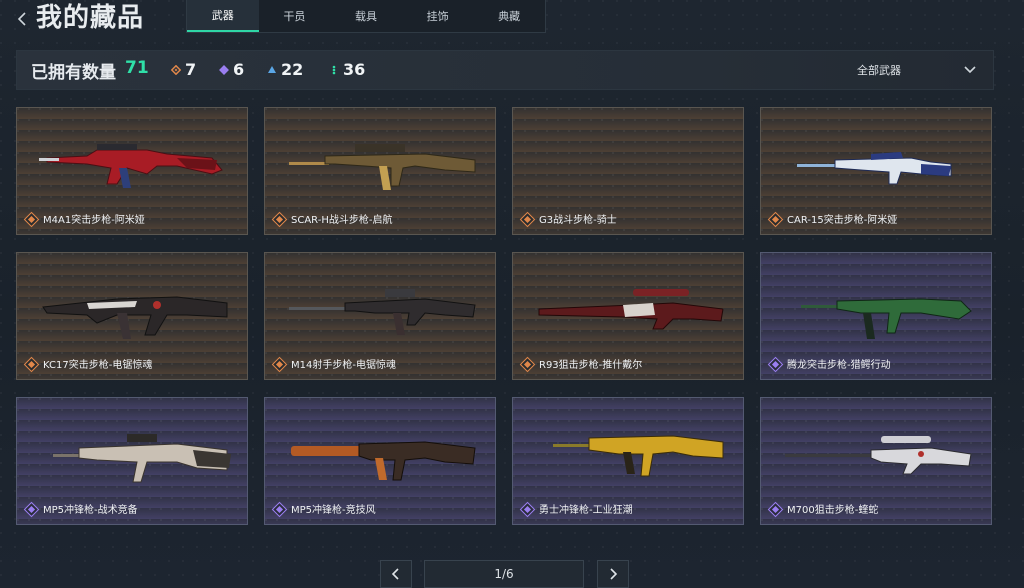  I want to click on weapon-card: M700狙击步枪-蝰蛇, so click(876, 461).